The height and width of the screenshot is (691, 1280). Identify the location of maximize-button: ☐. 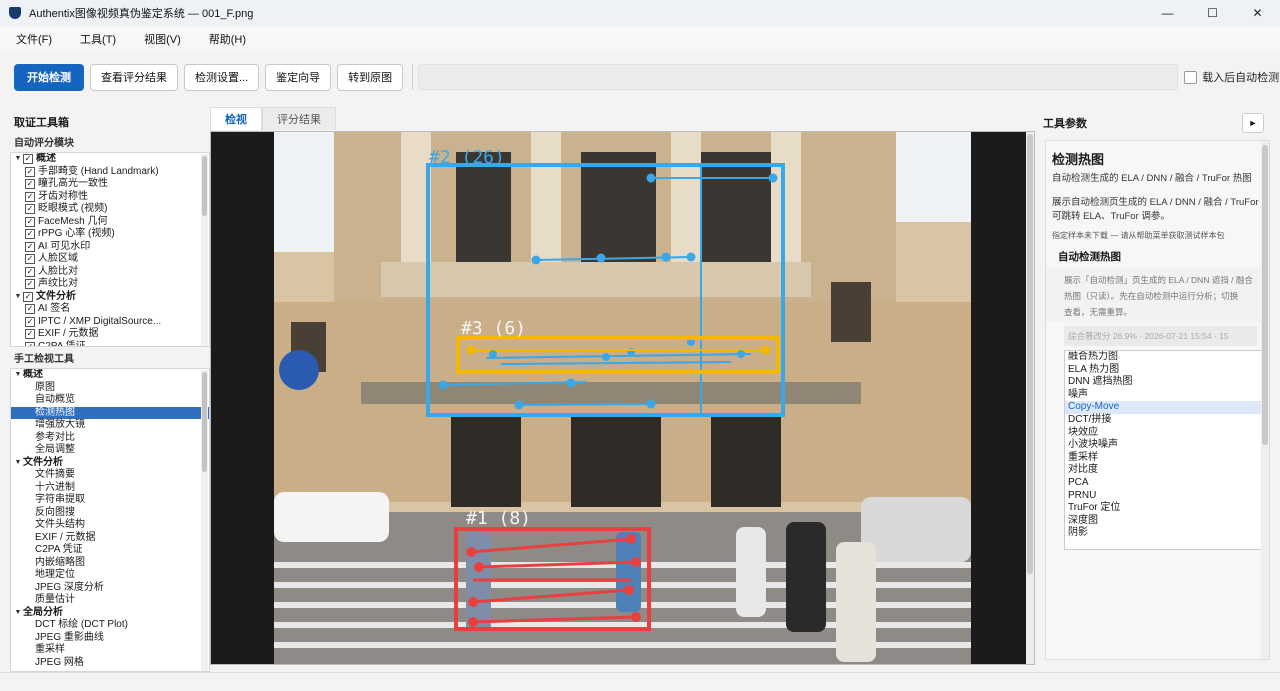
(1212, 13).